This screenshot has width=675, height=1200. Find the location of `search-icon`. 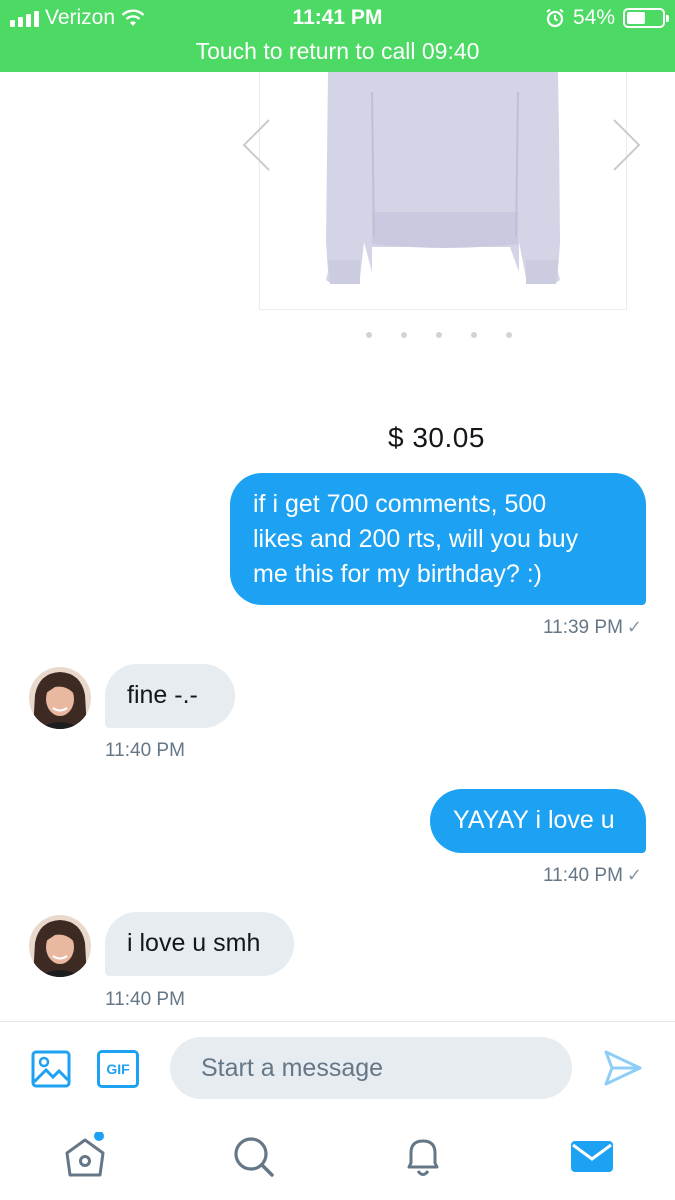

search-icon is located at coordinates (255, 1157).